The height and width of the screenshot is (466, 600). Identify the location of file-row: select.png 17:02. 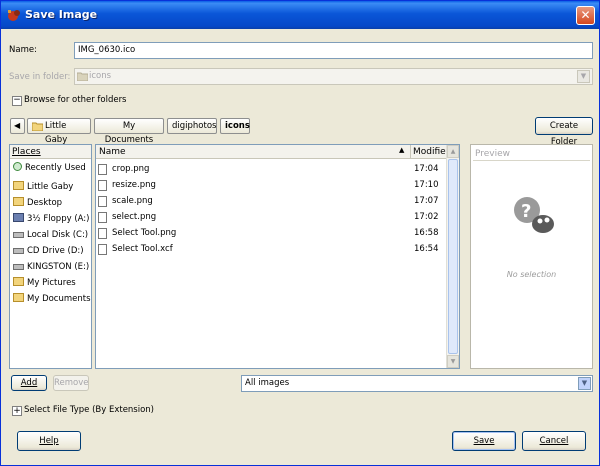
(270, 217).